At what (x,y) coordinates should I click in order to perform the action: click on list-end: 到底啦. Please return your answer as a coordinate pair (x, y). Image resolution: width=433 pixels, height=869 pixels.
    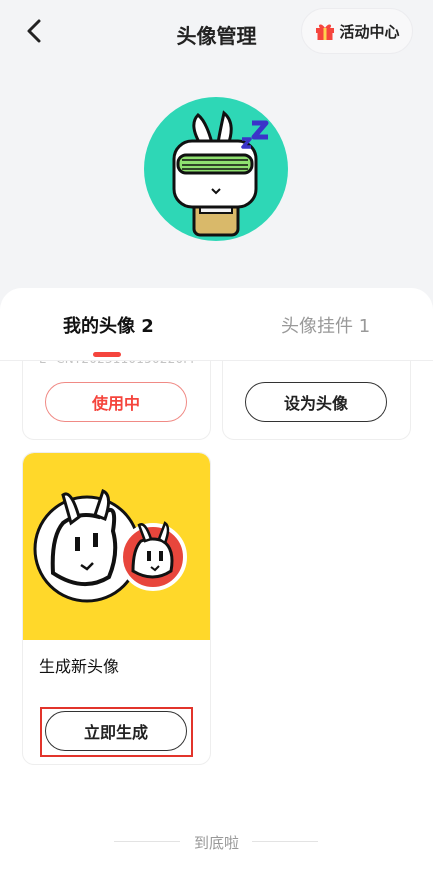
    Looking at the image, I should click on (216, 843).